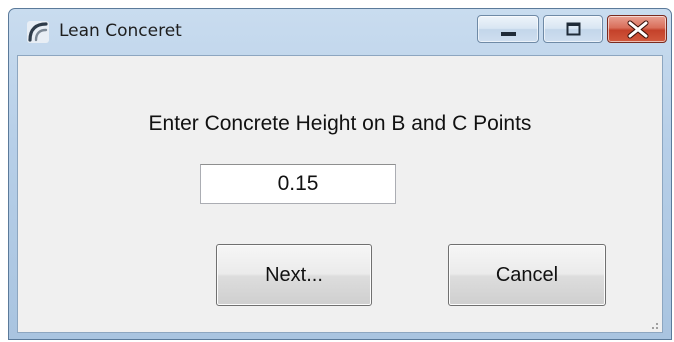  I want to click on close-button, so click(637, 29).